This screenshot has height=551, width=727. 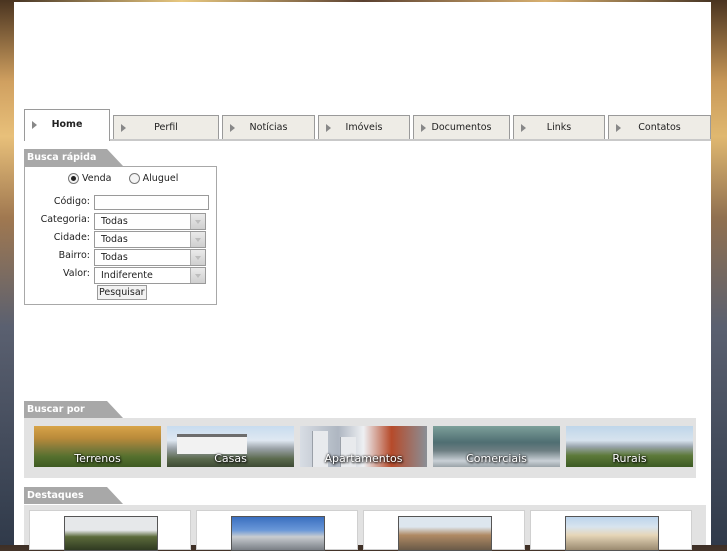 What do you see at coordinates (150, 257) in the screenshot?
I see `bairro-select: Todas` at bounding box center [150, 257].